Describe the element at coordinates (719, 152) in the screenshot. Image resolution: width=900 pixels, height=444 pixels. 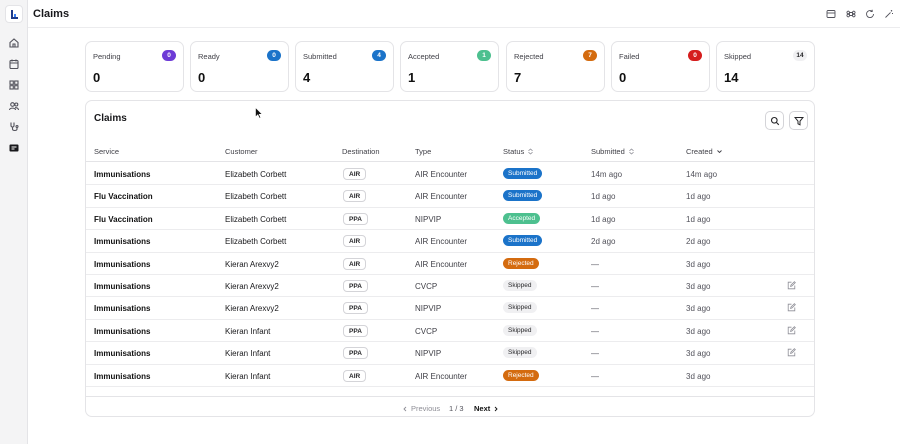
I see `sort-desc-icon` at that location.